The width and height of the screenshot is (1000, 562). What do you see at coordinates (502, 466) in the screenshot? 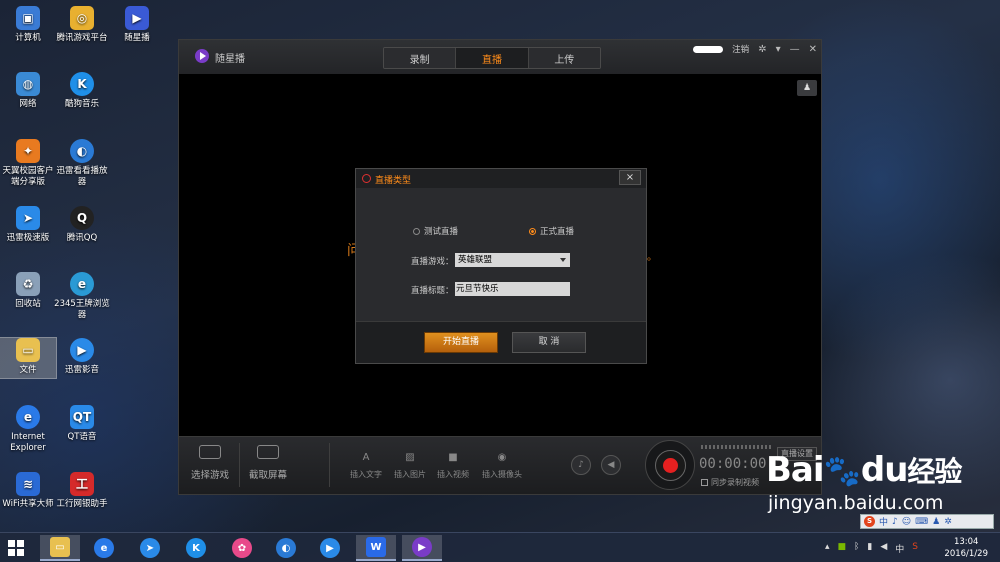
I see `insert-camera-button: ◉ 插入摄像头` at bounding box center [502, 466].